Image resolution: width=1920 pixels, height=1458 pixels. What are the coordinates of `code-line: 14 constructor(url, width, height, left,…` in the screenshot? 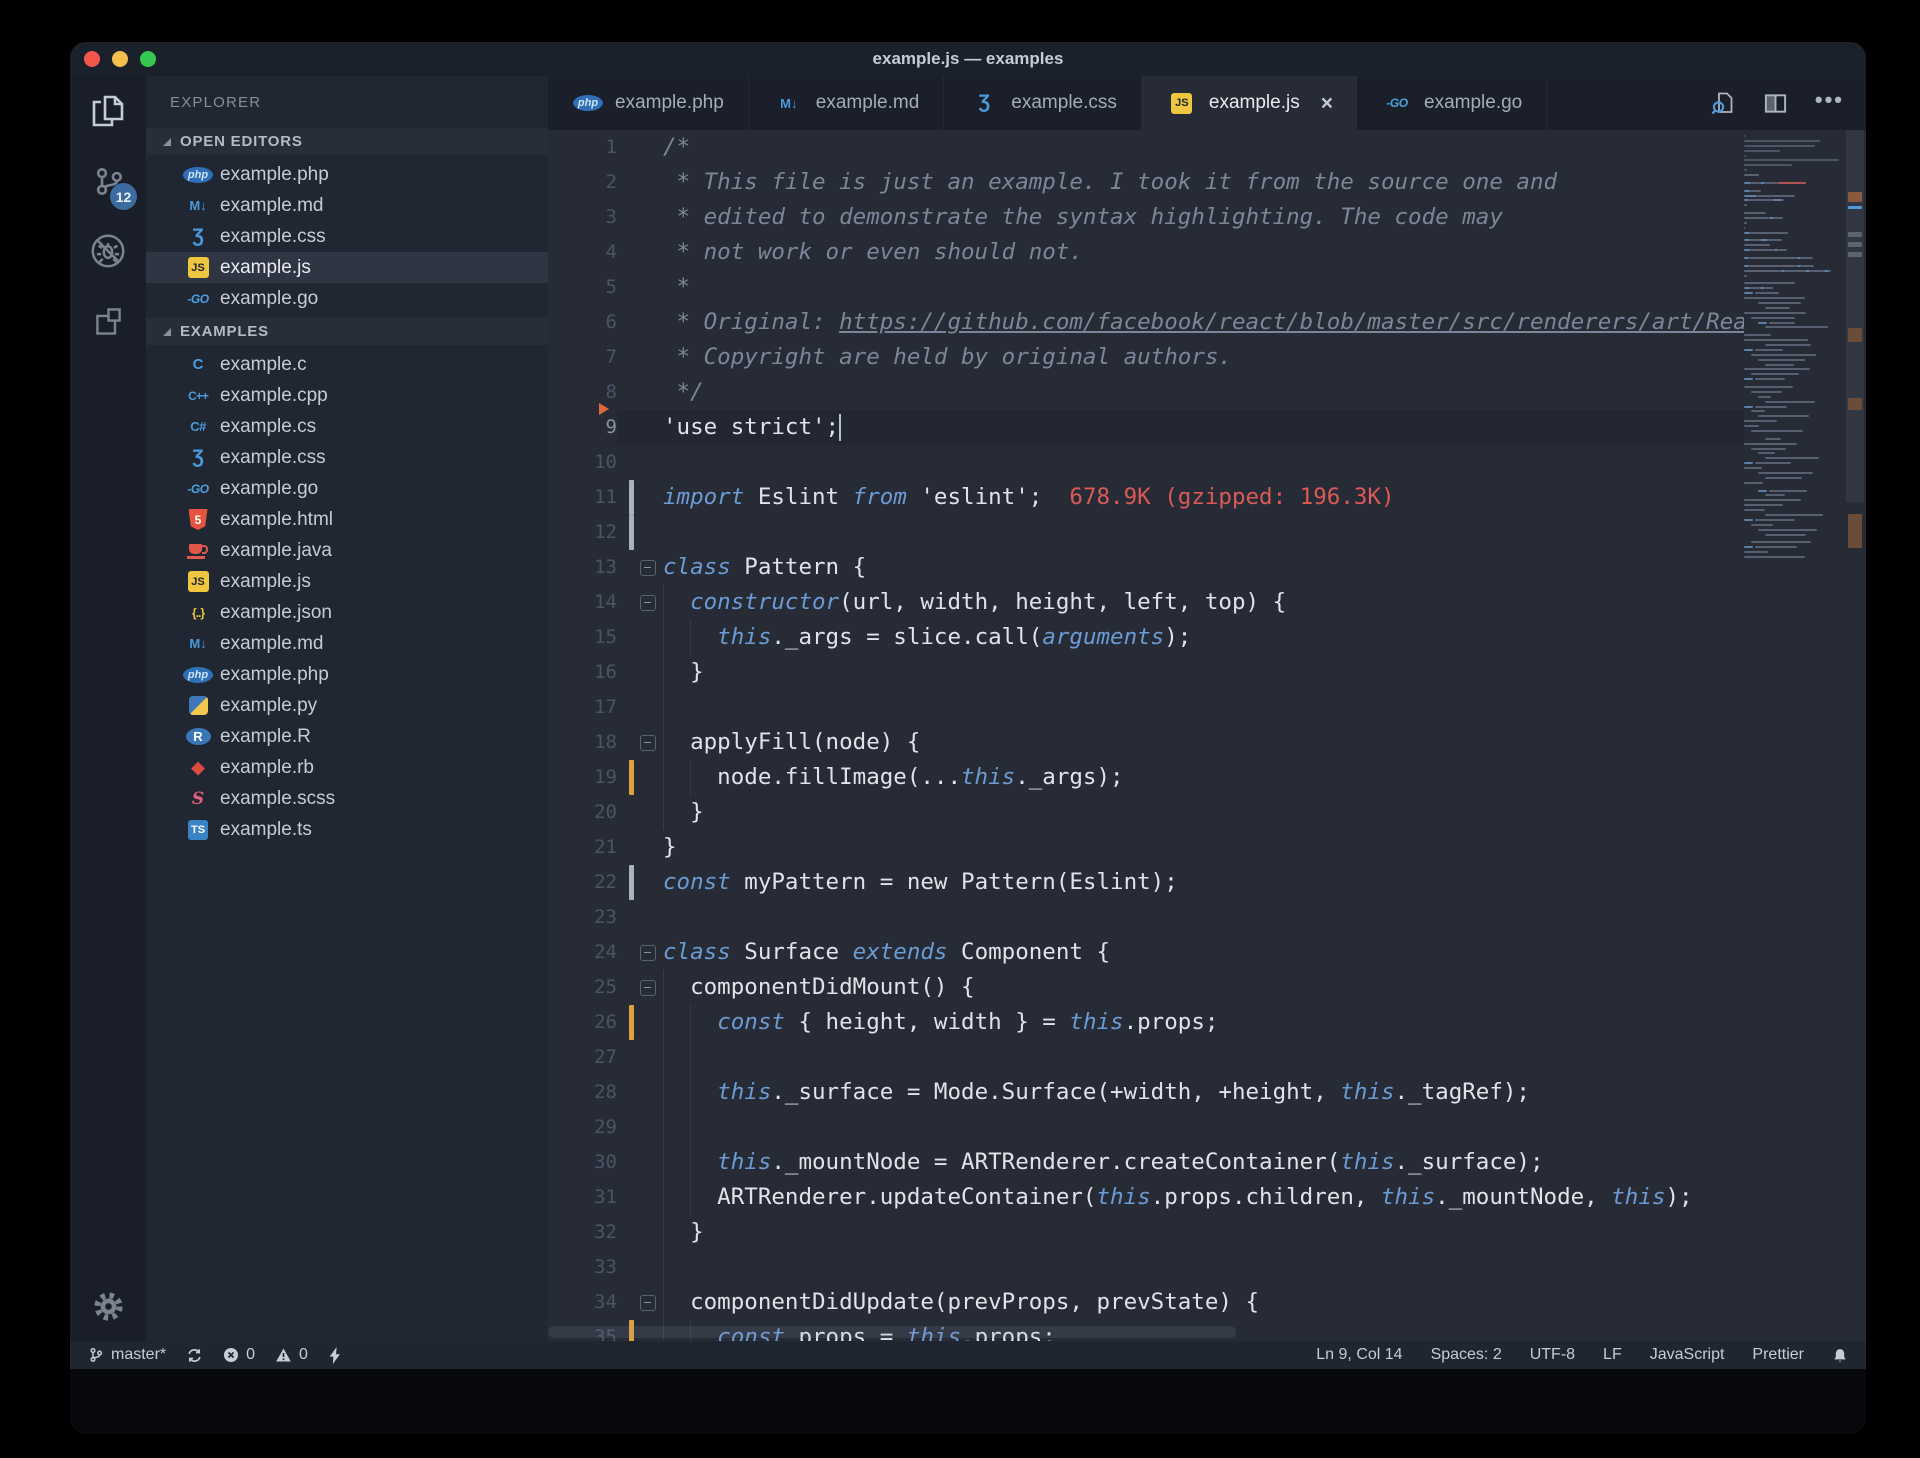 It's located at (1207, 602).